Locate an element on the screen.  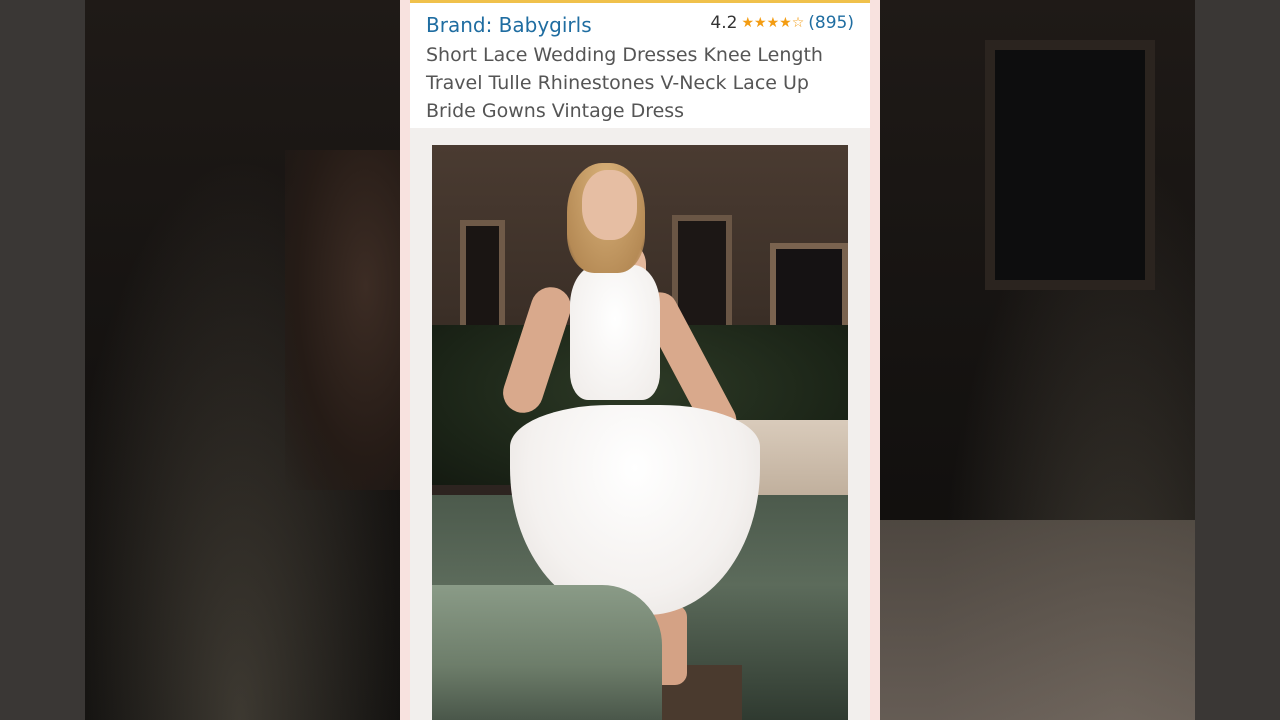
image-dress-bodice is located at coordinates (615, 332).